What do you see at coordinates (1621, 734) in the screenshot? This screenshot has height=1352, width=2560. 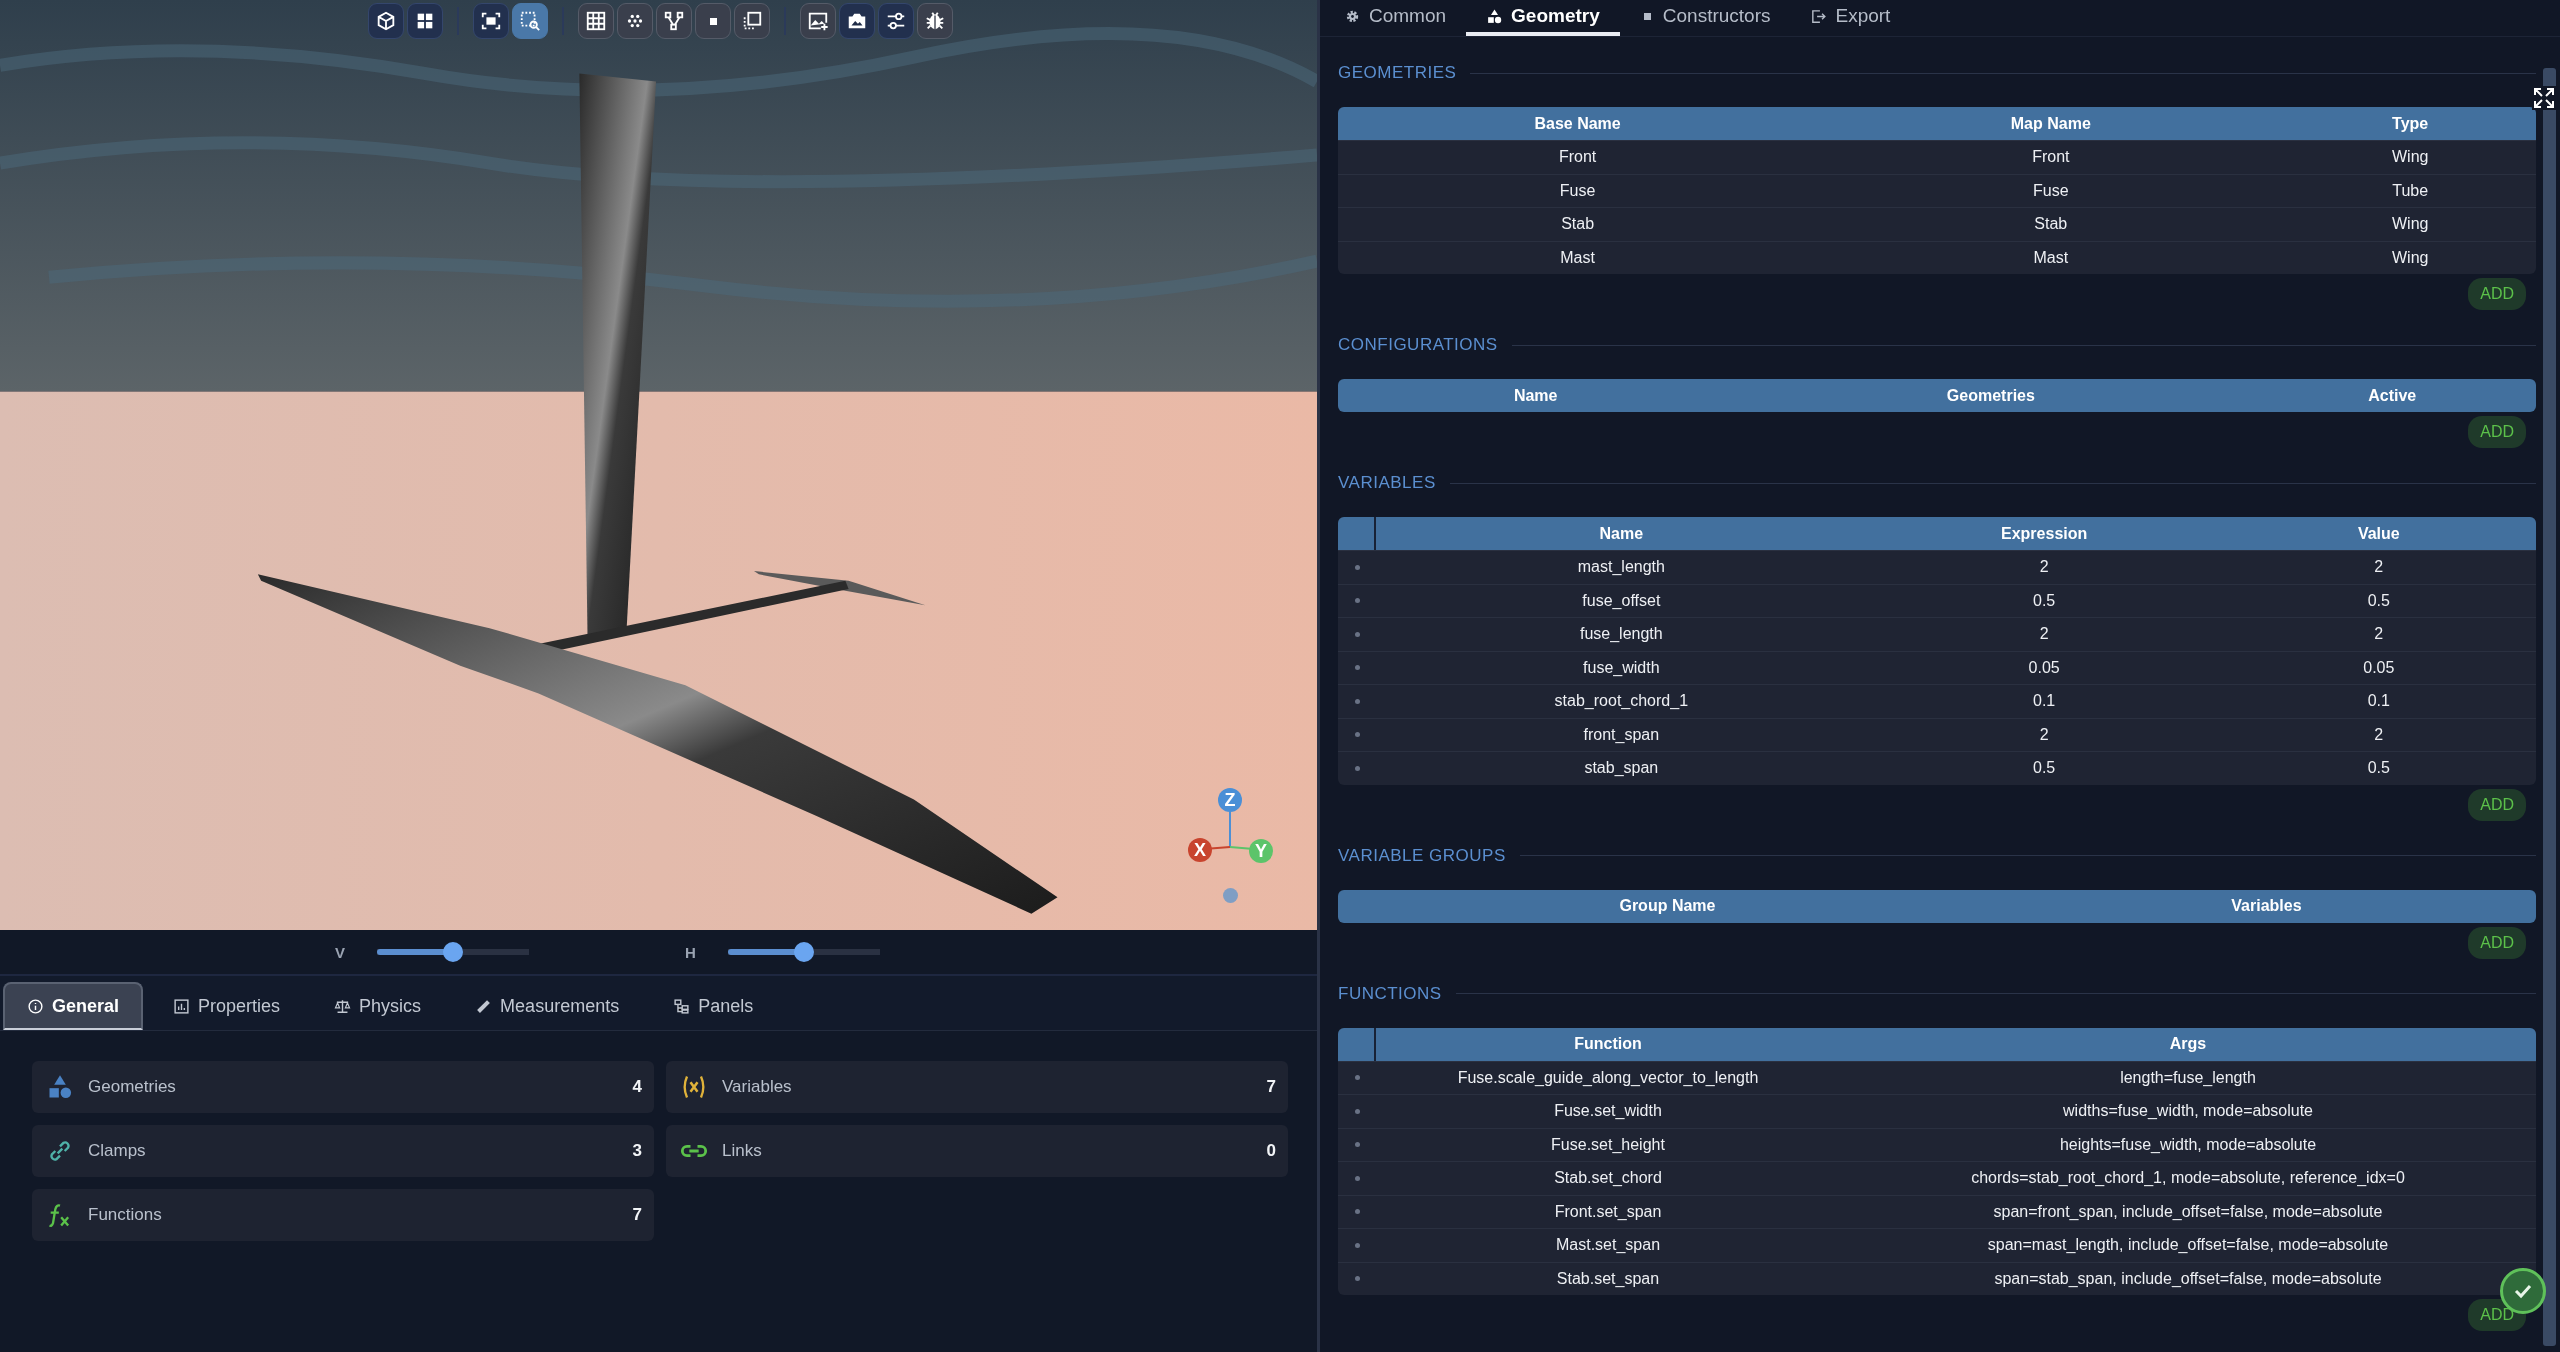 I see `table-cell-text: front_span` at bounding box center [1621, 734].